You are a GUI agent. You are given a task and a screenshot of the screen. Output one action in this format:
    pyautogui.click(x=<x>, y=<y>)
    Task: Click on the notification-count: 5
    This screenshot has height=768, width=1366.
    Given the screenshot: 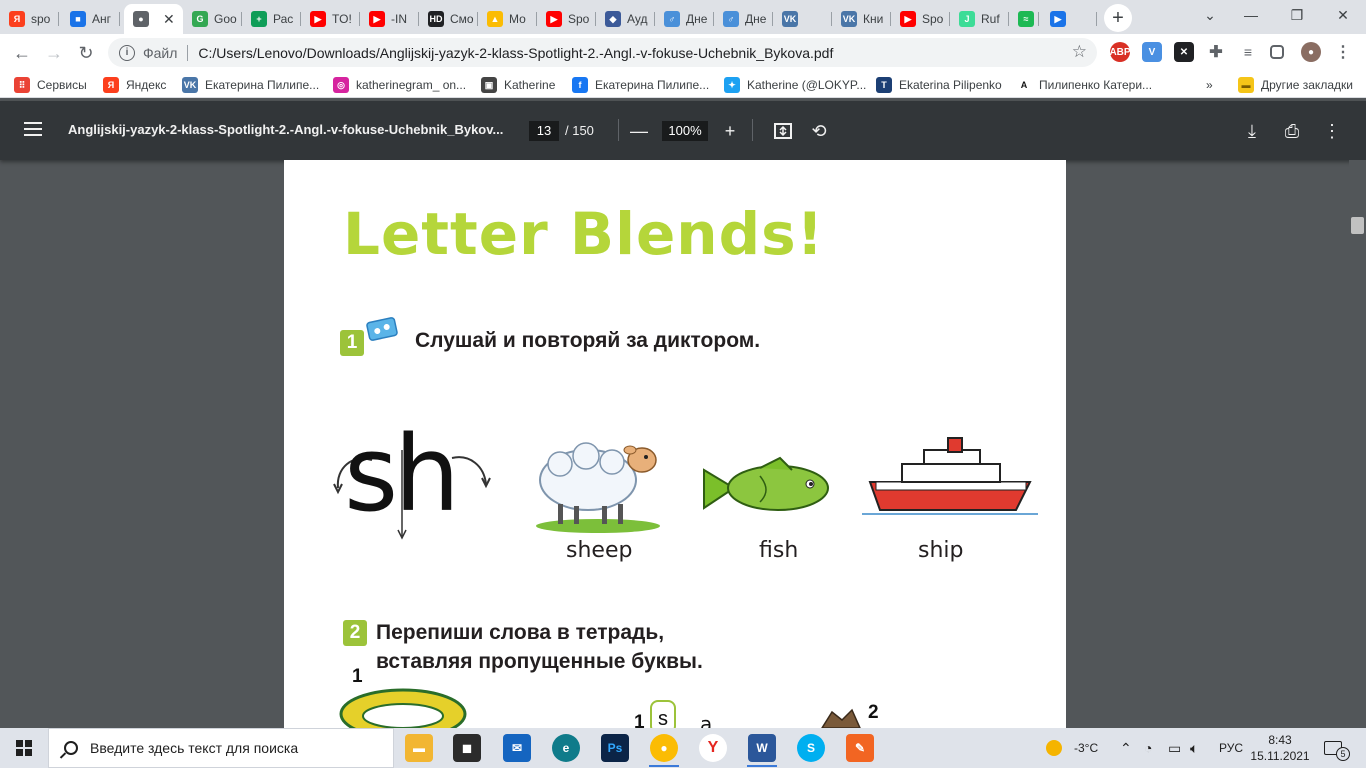 What is the action you would take?
    pyautogui.click(x=1343, y=754)
    